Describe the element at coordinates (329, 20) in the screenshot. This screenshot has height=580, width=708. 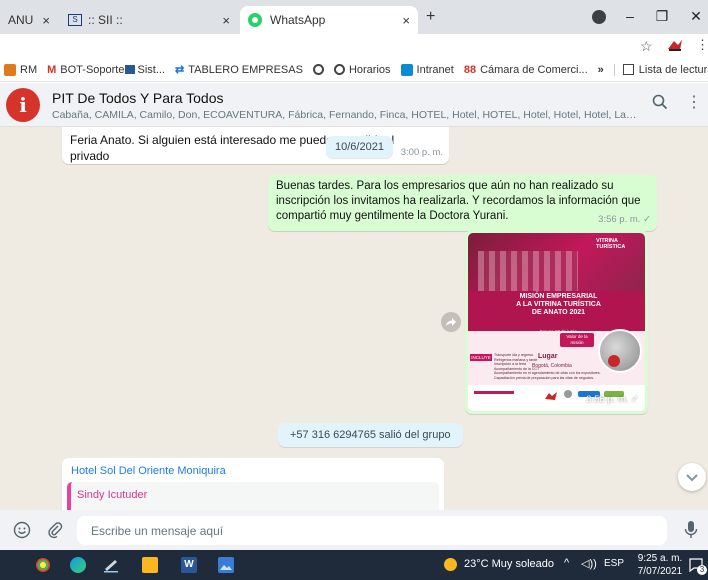
I see `tab-whatsapp: WhatsApp ×` at that location.